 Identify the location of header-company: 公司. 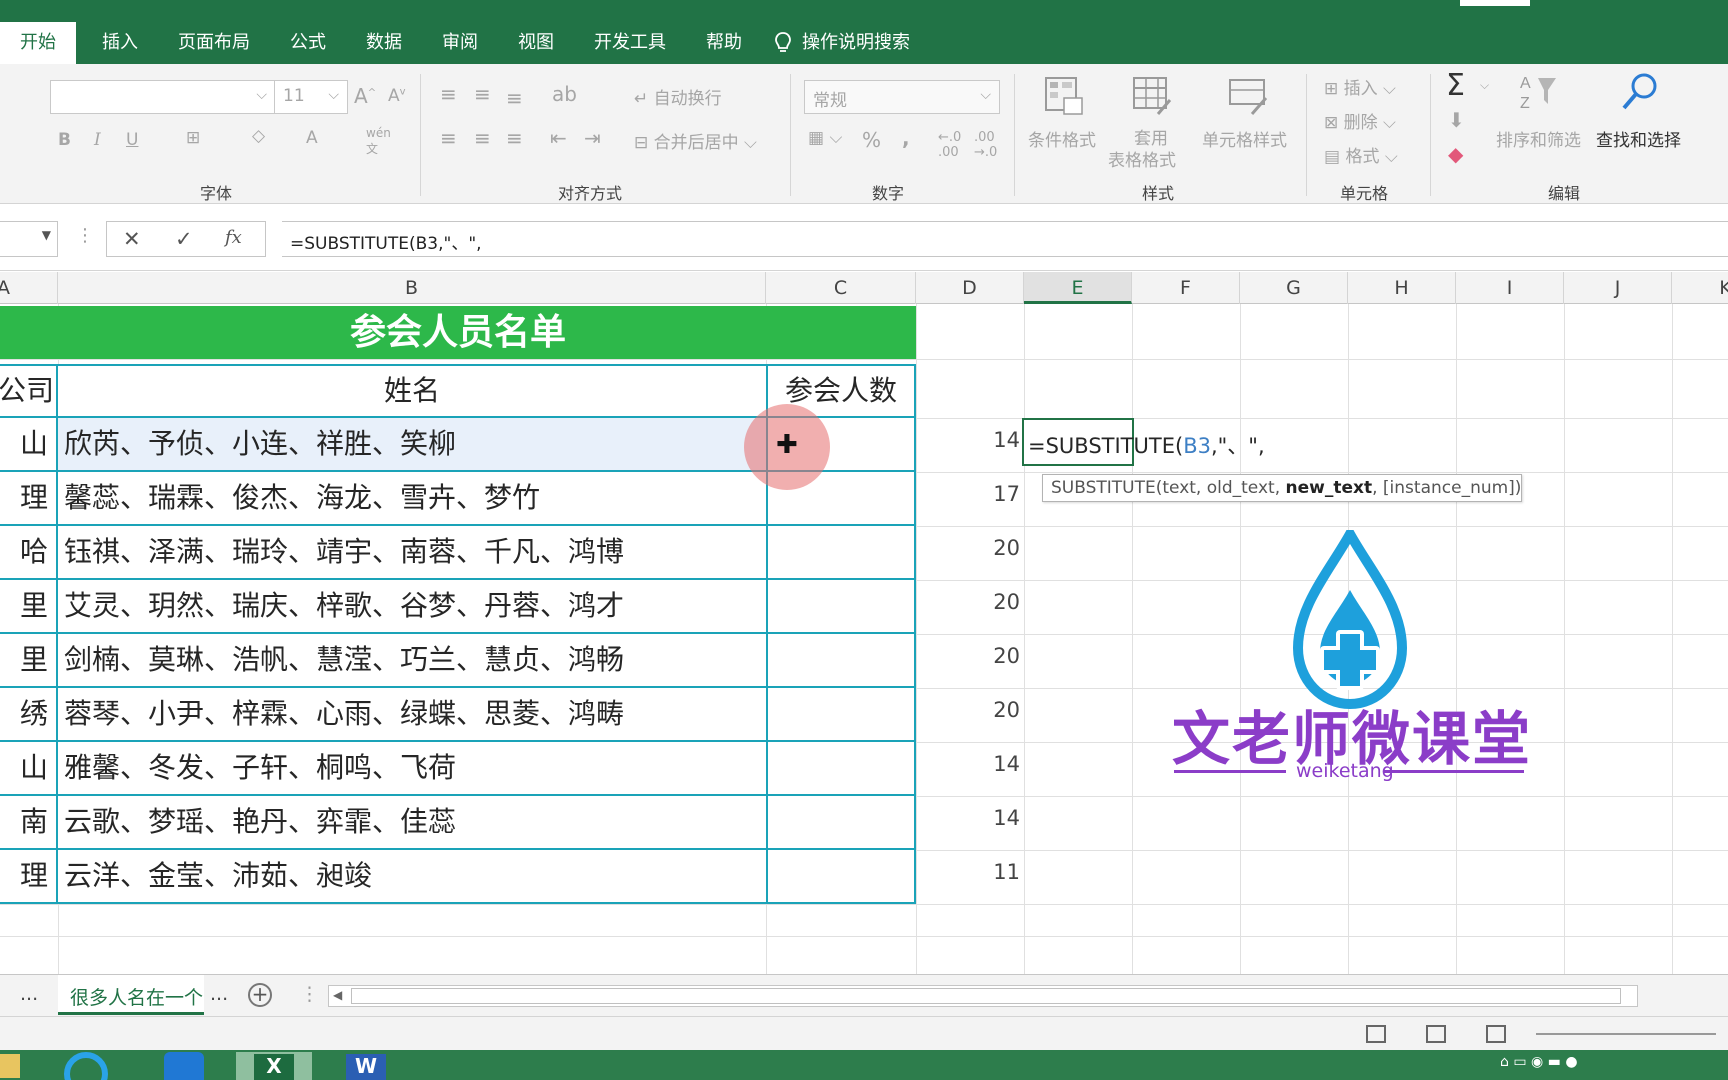
(29, 391).